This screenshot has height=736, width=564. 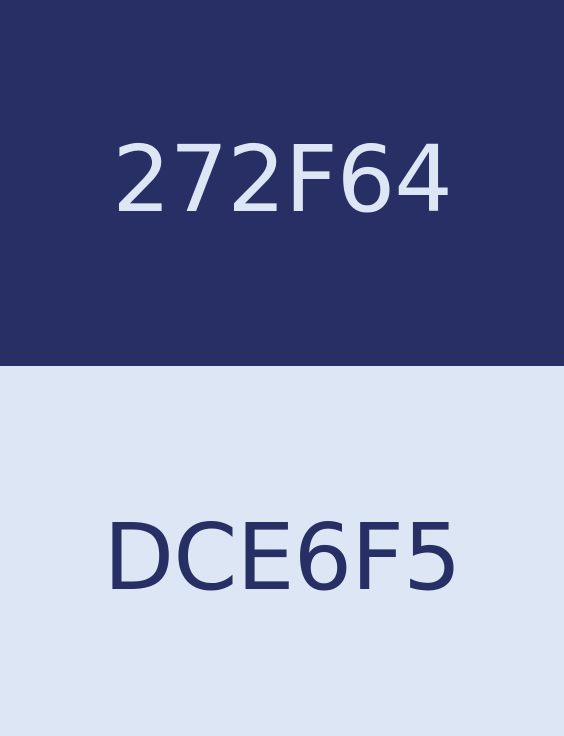 I want to click on swatch-hex-label: 272F64, so click(x=282, y=179).